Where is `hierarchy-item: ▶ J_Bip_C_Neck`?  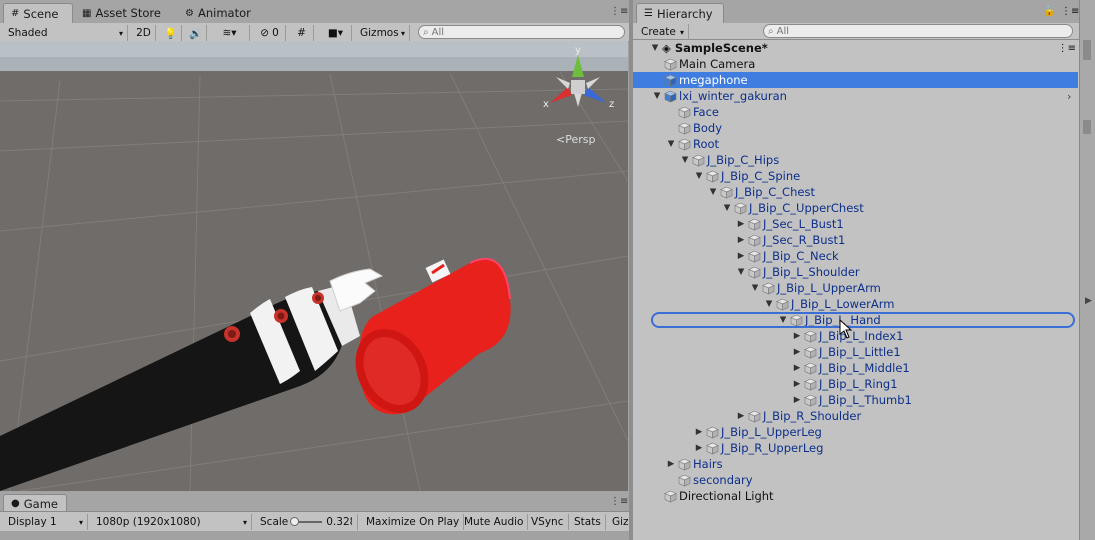 hierarchy-item: ▶ J_Bip_C_Neck is located at coordinates (855, 256).